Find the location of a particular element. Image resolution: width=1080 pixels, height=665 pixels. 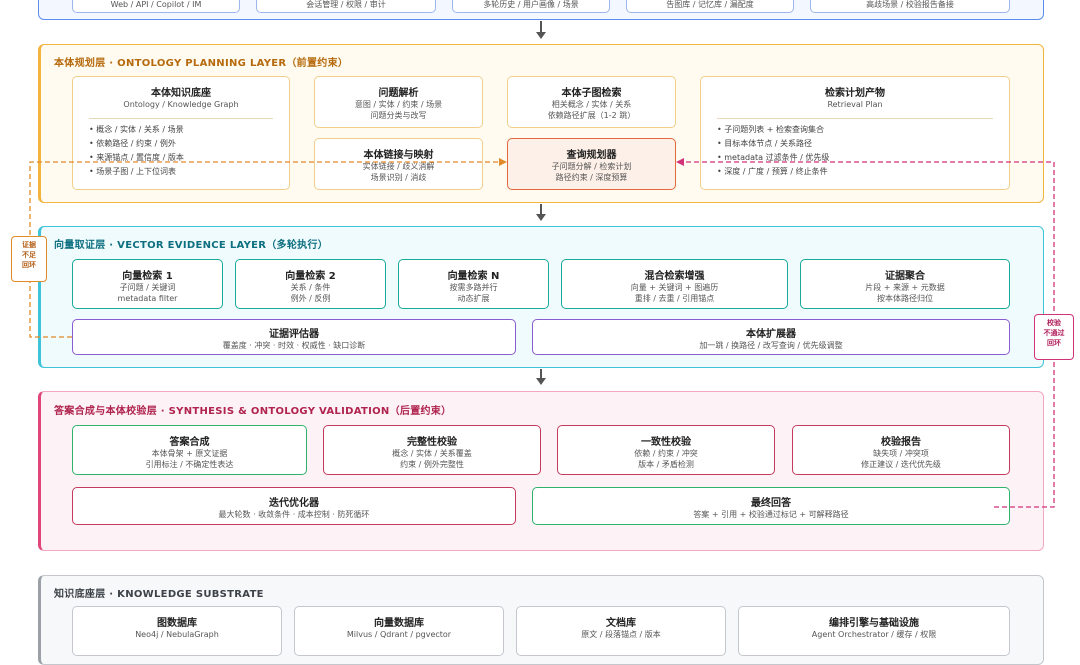

evidence-insufficient-loop-tag: 证据 不足 回环 is located at coordinates (29, 259).